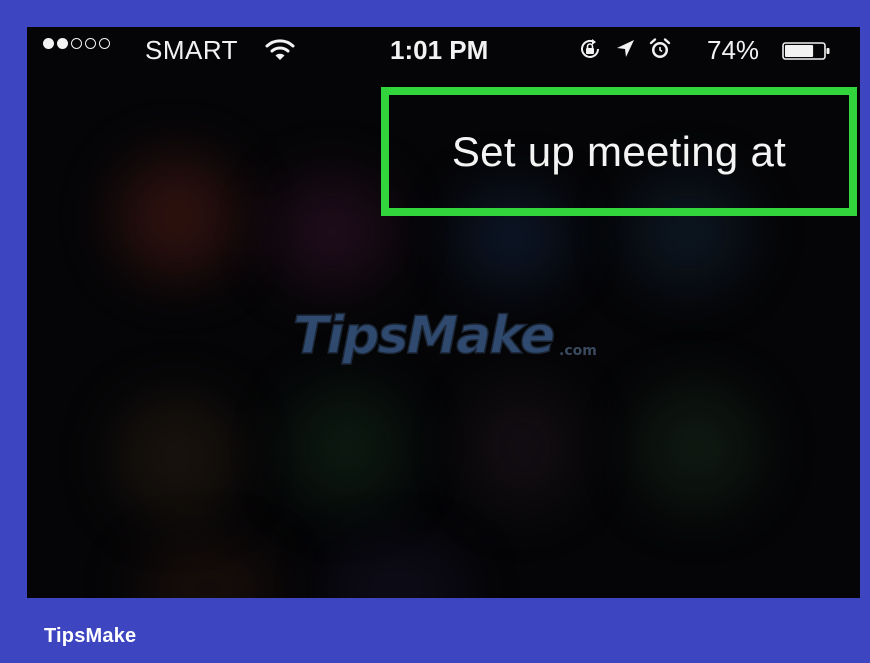 This screenshot has height=663, width=870. Describe the element at coordinates (590, 48) in the screenshot. I see `rotation-lock-icon` at that location.